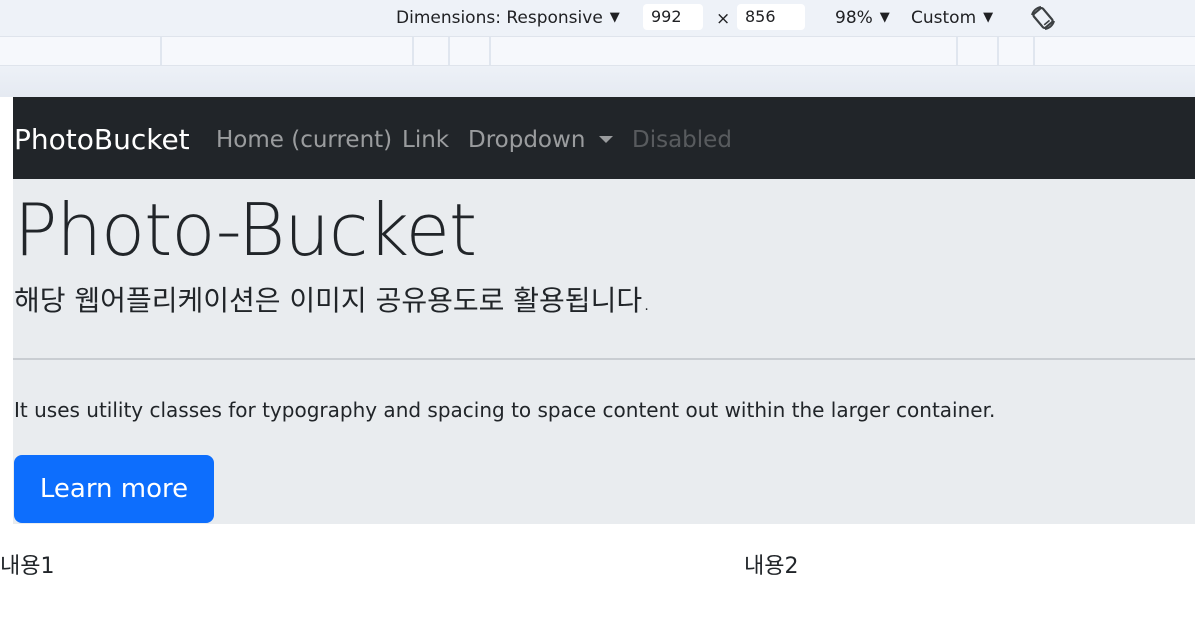 This screenshot has width=1195, height=624. I want to click on zoom-dropdown: 98% ▼, so click(862, 18).